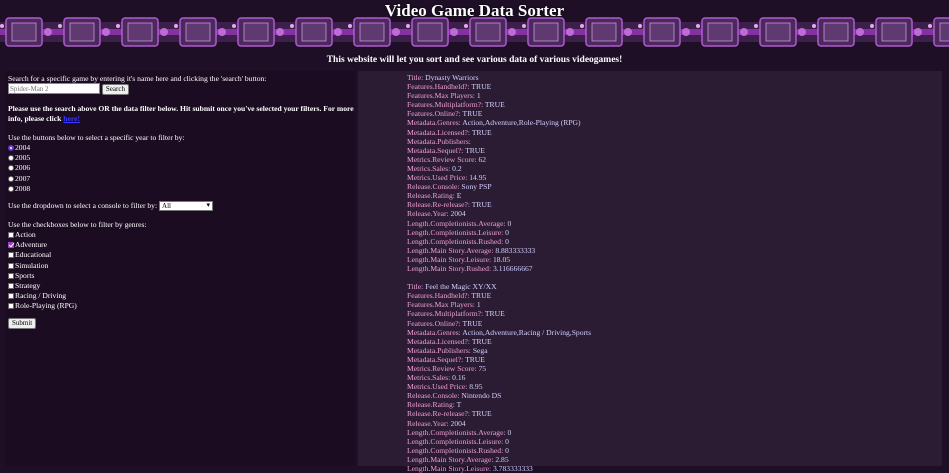  Describe the element at coordinates (23, 158) in the screenshot. I see `year-label: 2005` at that location.